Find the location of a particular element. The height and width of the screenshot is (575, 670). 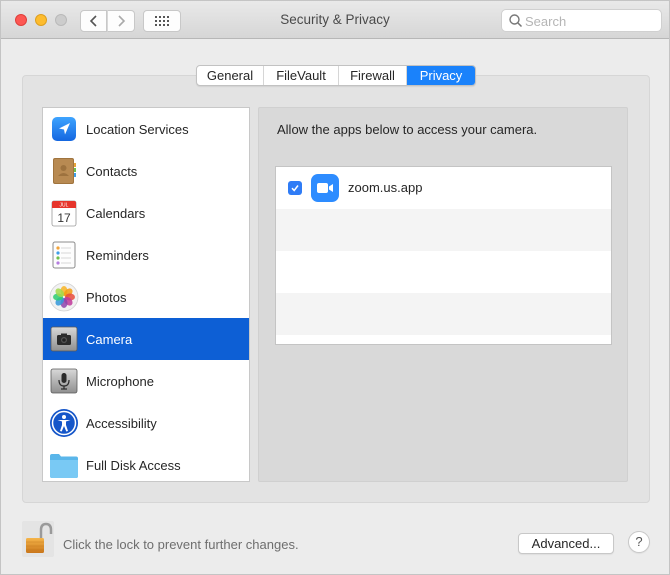

zoom-video-icon is located at coordinates (325, 188).